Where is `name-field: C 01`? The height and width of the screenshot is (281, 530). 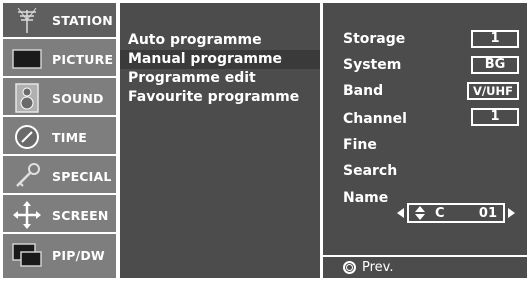 name-field: C 01 is located at coordinates (456, 213).